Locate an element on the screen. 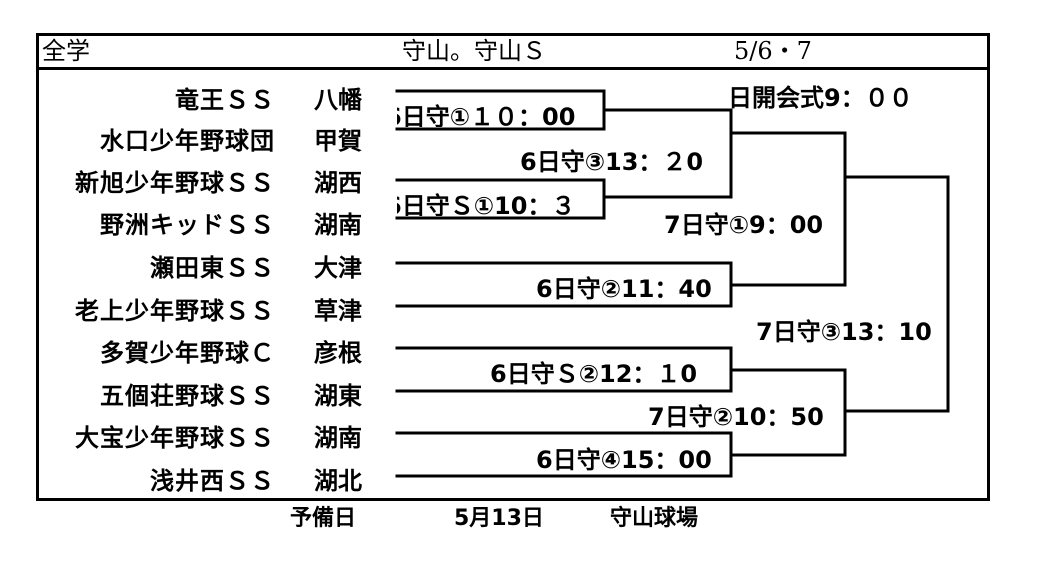 This screenshot has width=1043, height=567. reserve-day-label: 予備日 is located at coordinates (323, 518).